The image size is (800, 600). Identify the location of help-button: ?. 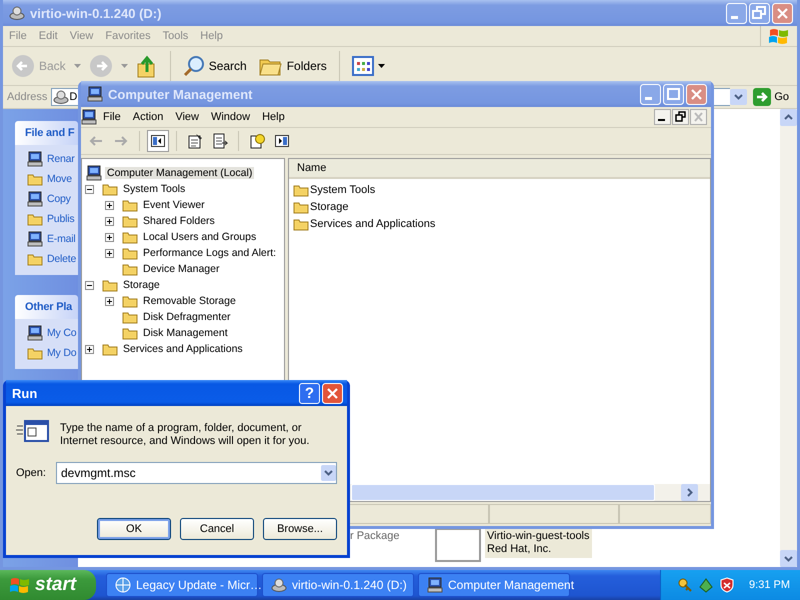
(309, 393).